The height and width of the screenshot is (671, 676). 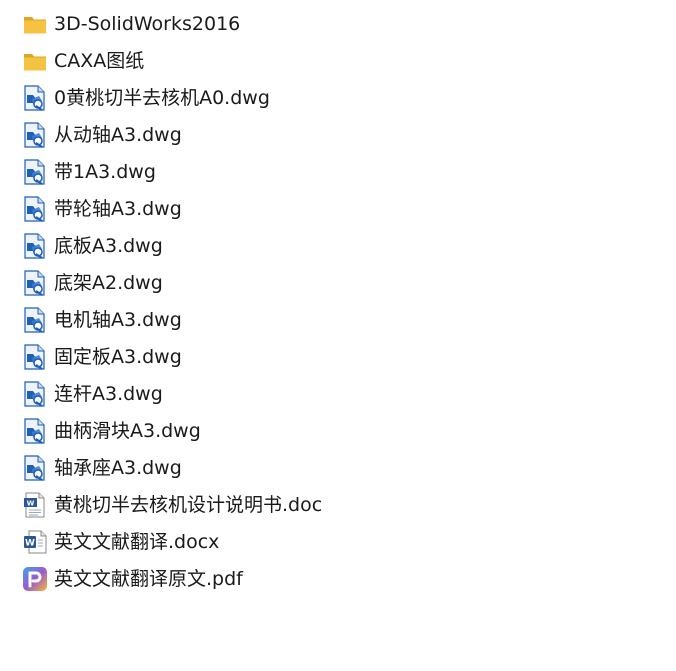 What do you see at coordinates (338, 541) in the screenshot?
I see `file-item: W 英文文献翻译.docx` at bounding box center [338, 541].